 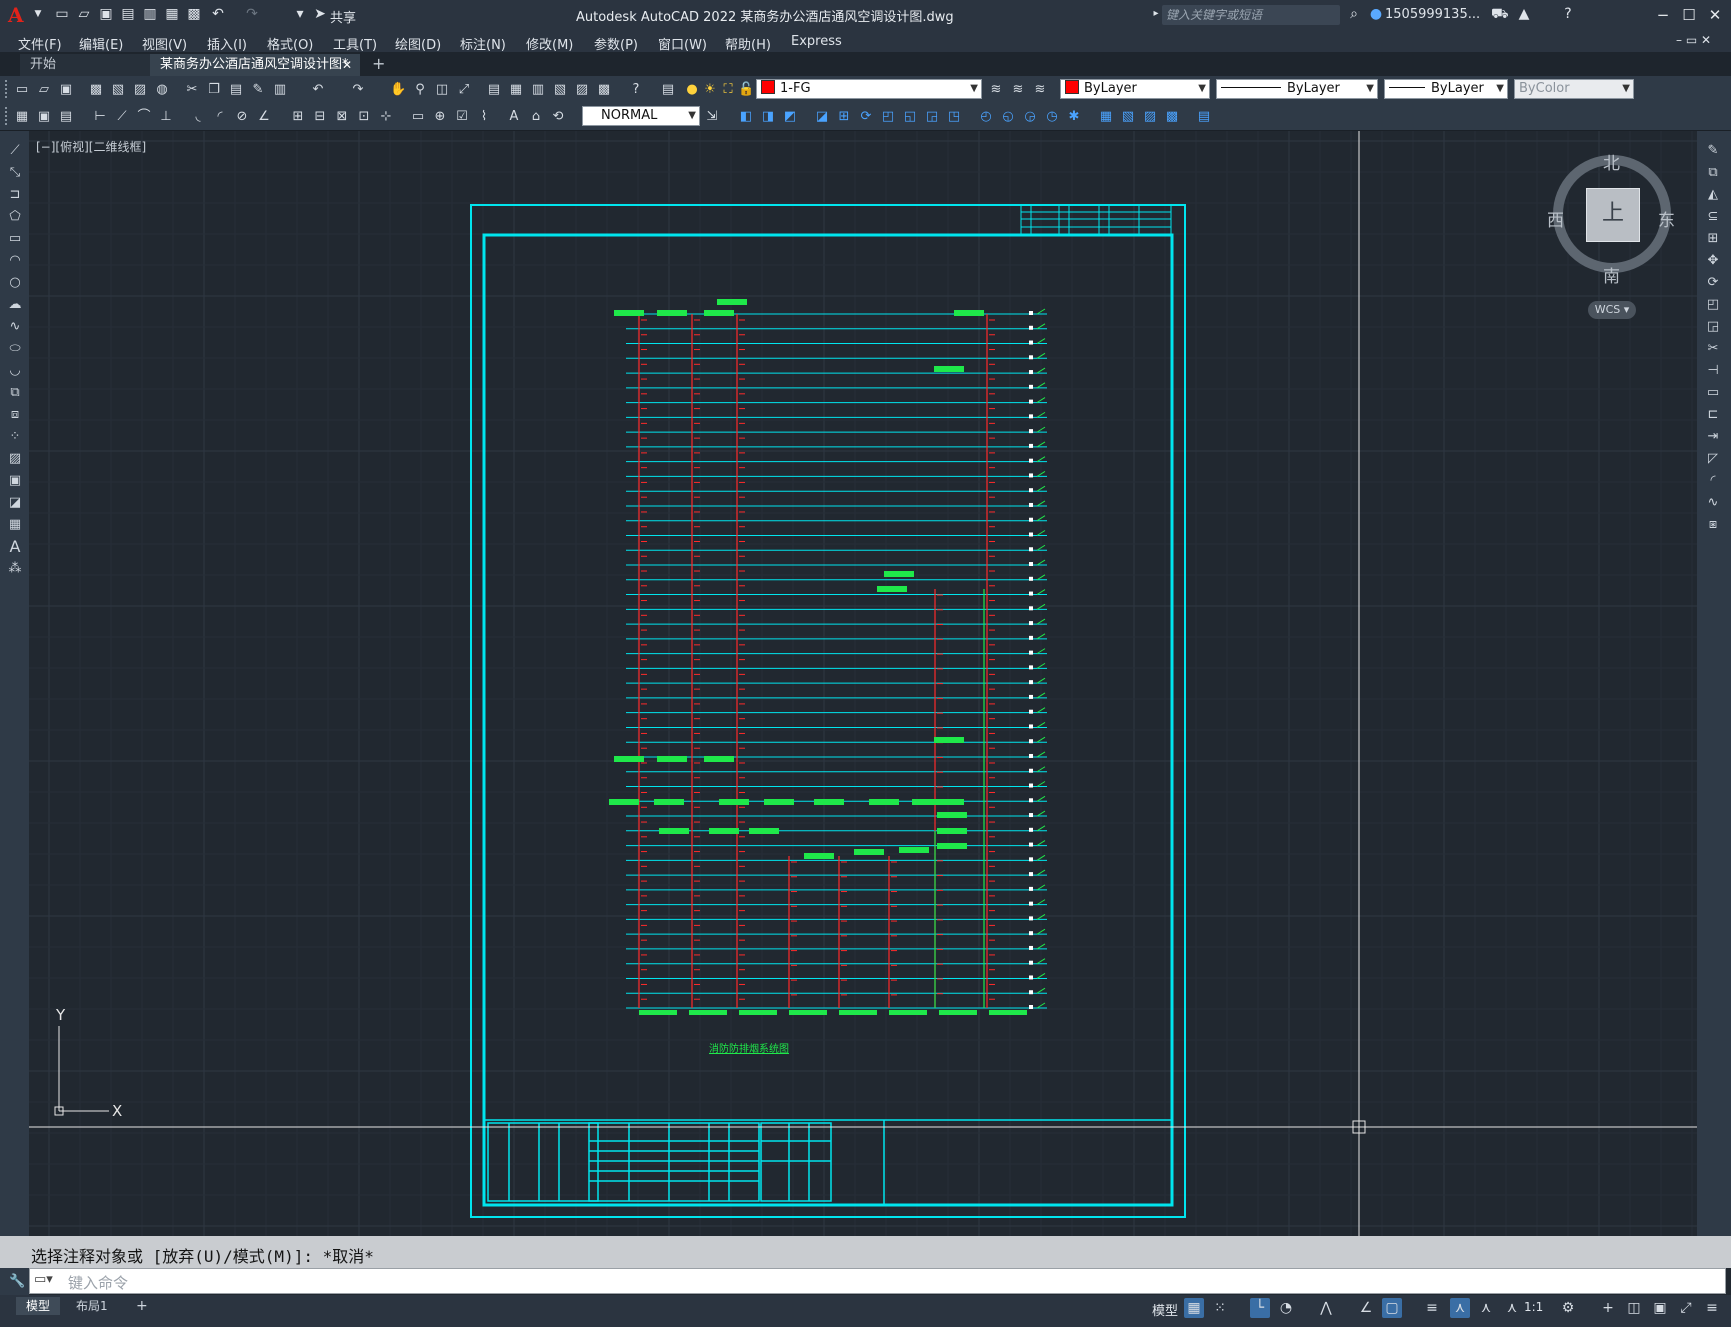 I want to click on insert-block-icon: ⧉, so click(x=15, y=393).